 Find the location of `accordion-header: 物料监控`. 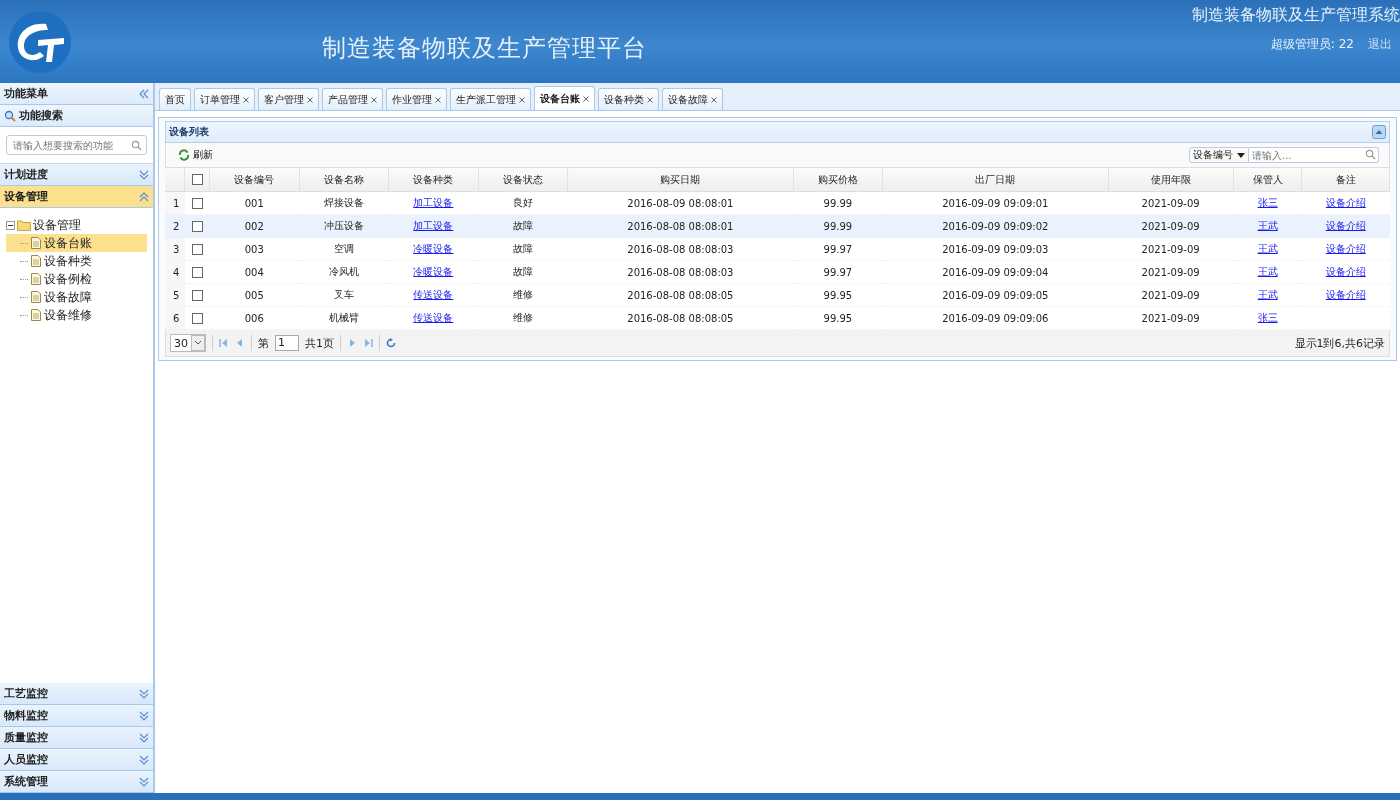

accordion-header: 物料监控 is located at coordinates (76, 716).